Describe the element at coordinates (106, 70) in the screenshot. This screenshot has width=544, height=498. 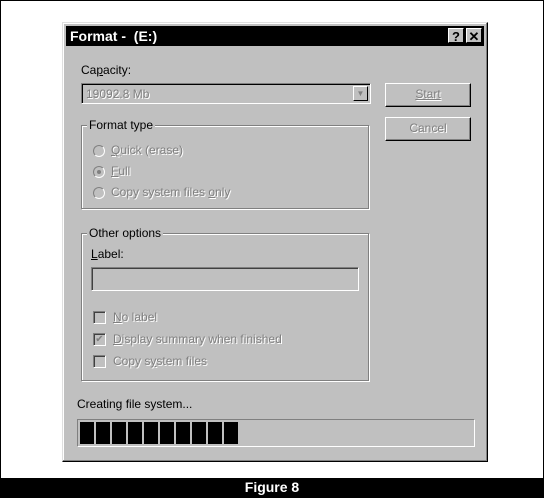
I see `capacity-label: Capacity:` at that location.